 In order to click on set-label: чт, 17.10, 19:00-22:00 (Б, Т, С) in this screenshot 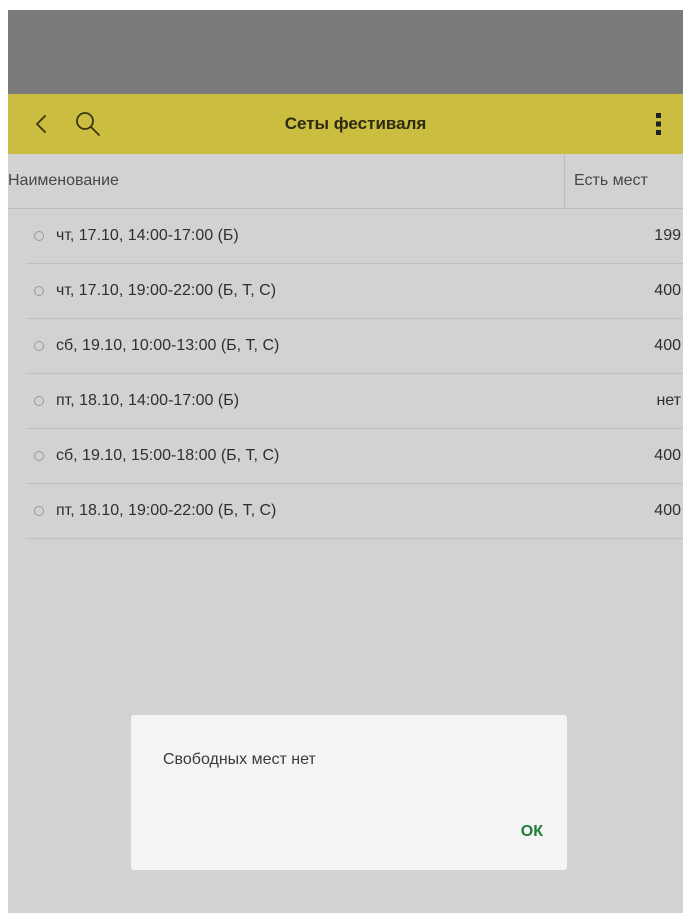, I will do `click(166, 290)`.